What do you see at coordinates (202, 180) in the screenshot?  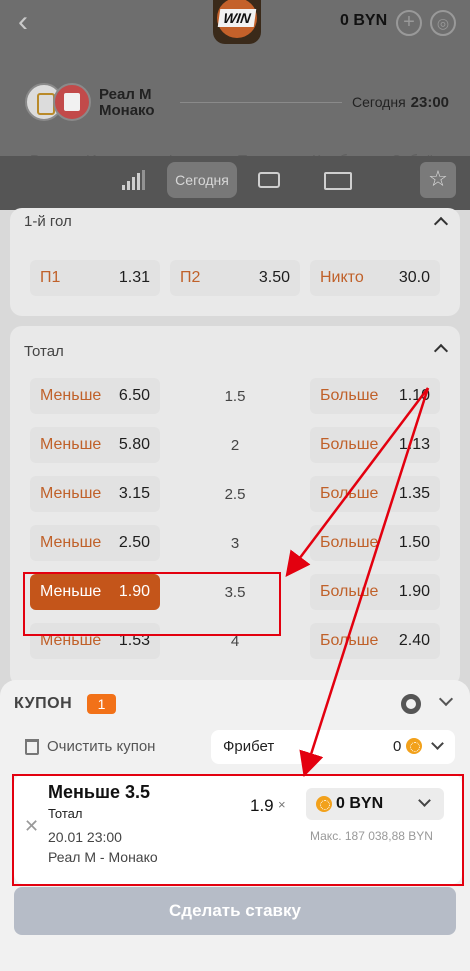 I see `today-button: Сегодня` at bounding box center [202, 180].